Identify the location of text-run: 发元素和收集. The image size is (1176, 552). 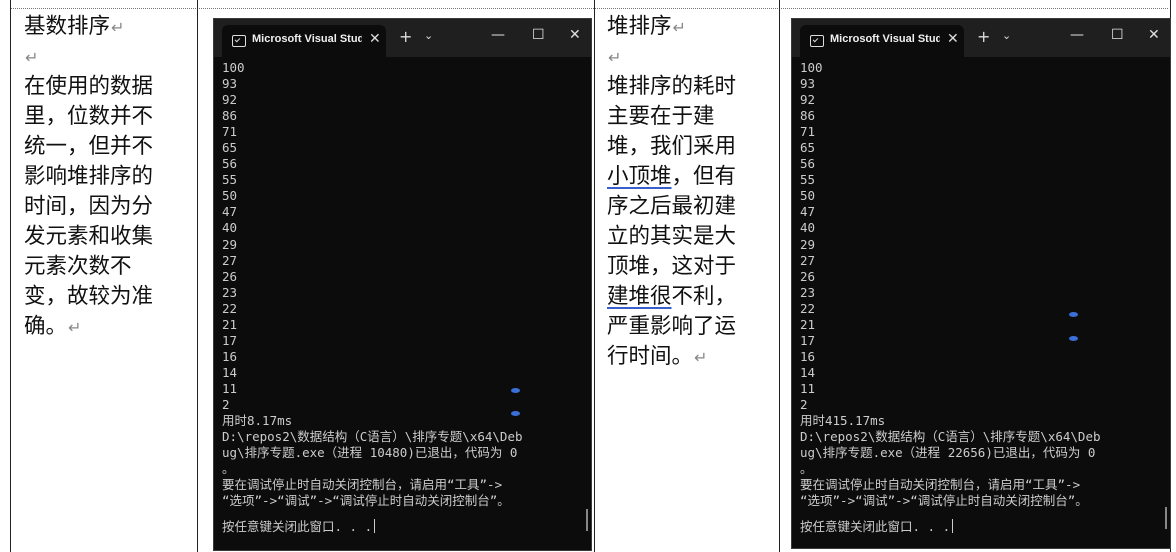
(89, 236).